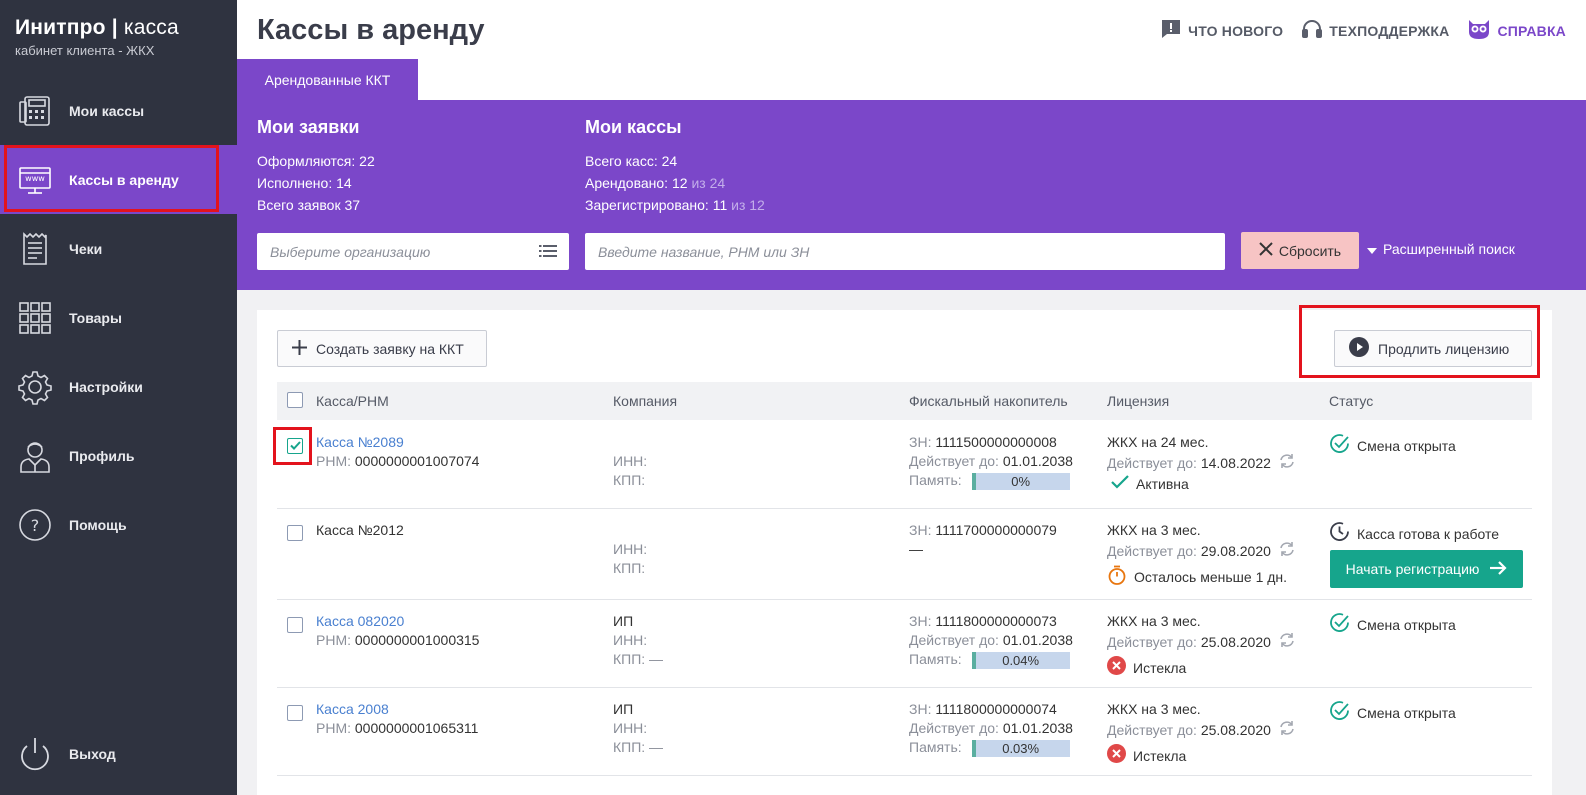 The width and height of the screenshot is (1586, 795). I want to click on sidebar-item-products: Товары, so click(118, 317).